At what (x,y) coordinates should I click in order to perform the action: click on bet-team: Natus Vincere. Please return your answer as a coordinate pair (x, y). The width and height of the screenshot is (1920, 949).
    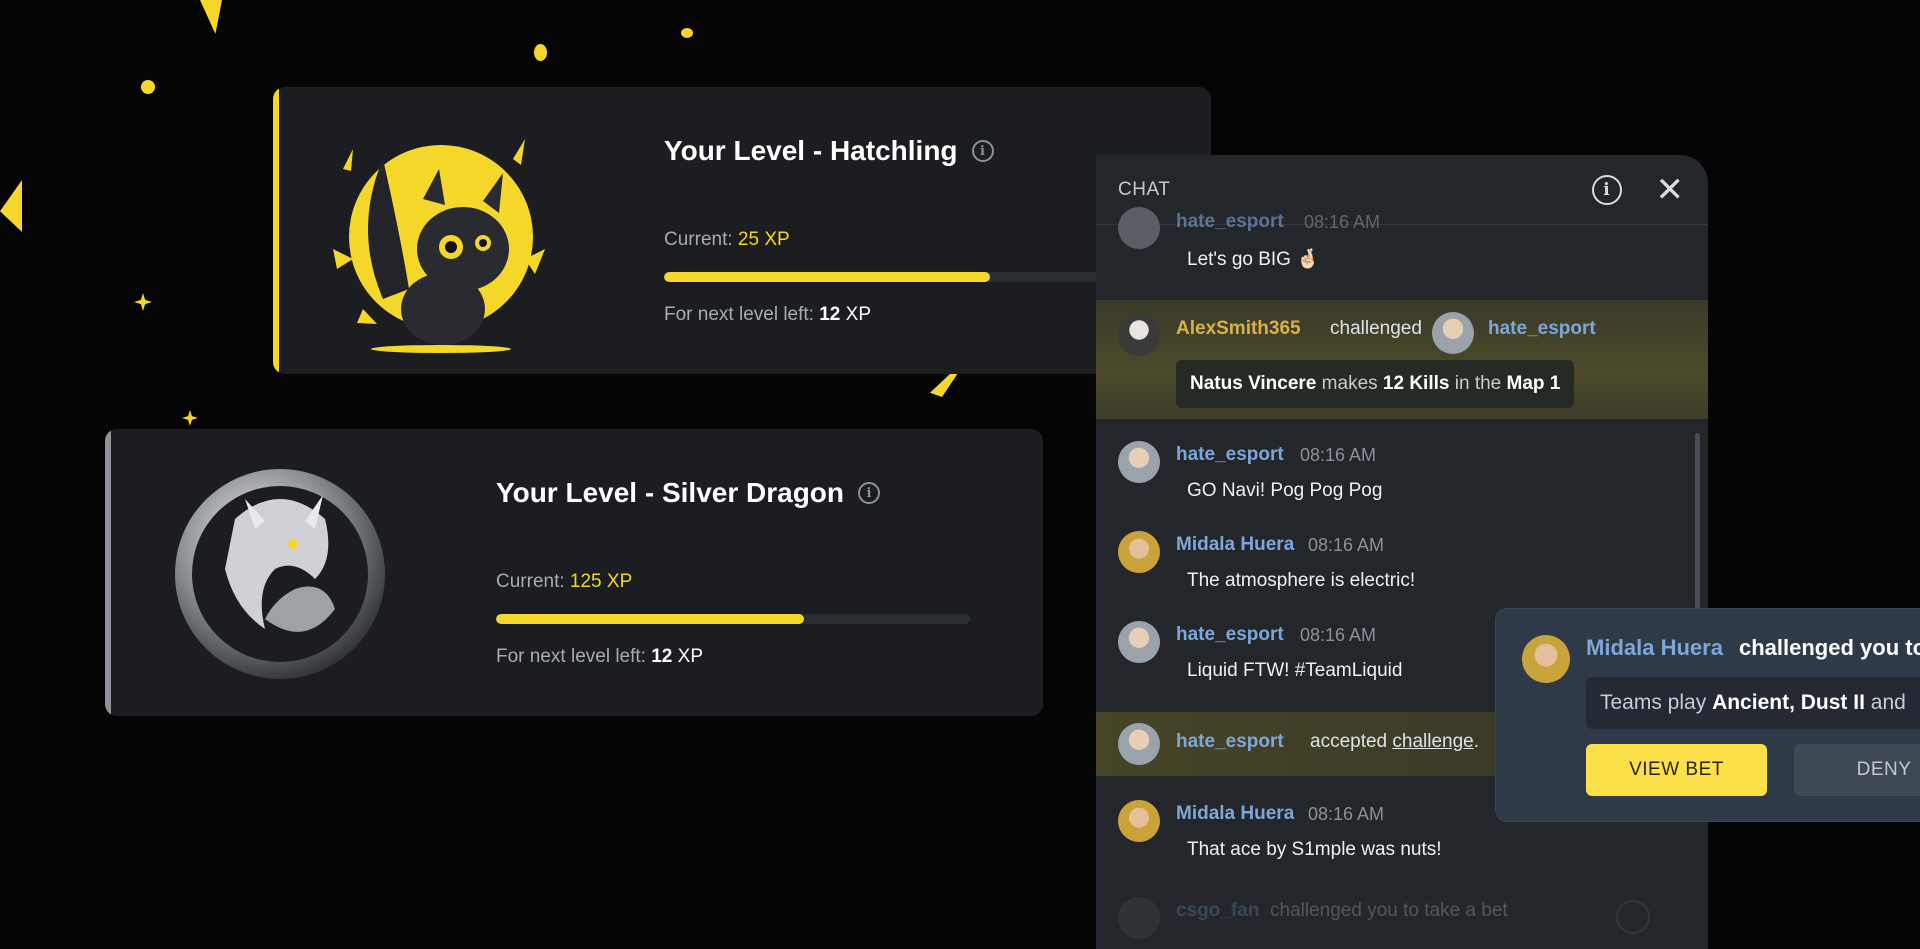
    Looking at the image, I should click on (1253, 383).